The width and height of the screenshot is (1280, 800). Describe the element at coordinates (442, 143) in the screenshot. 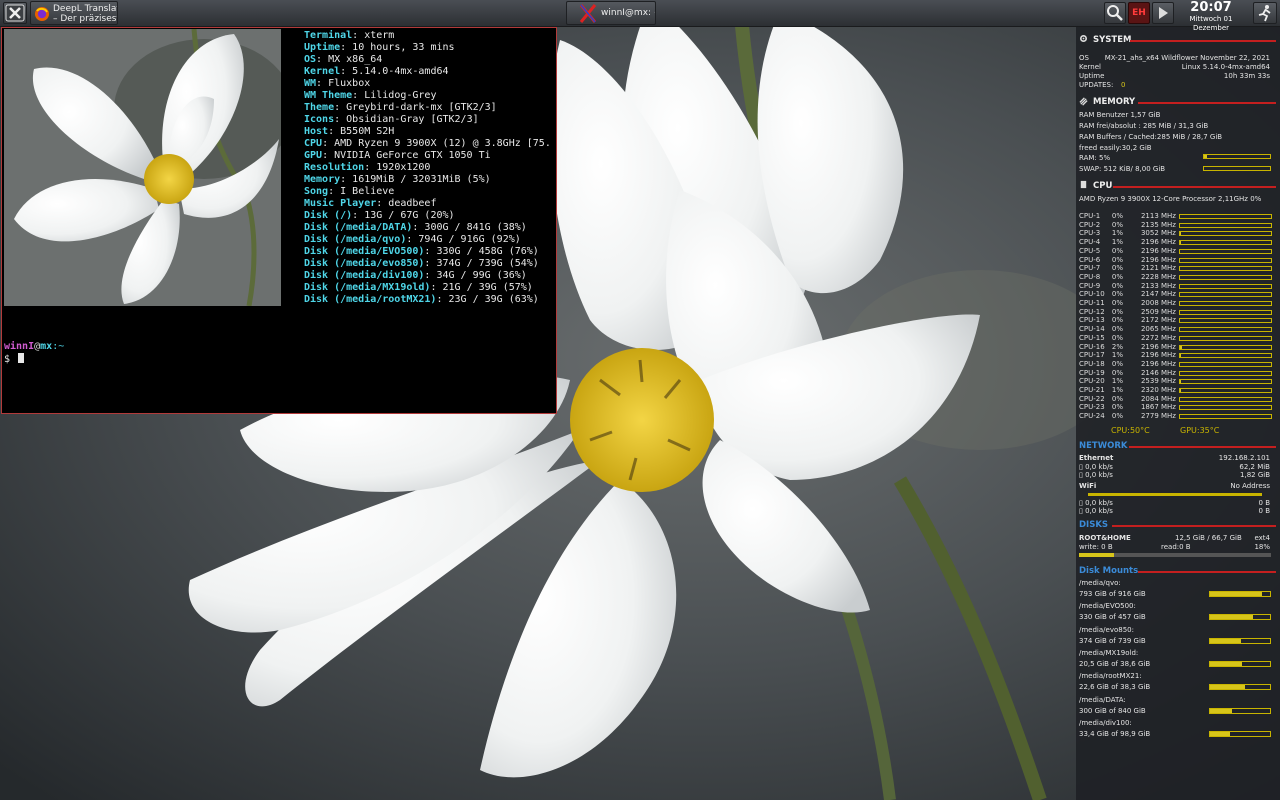

I see `neofetch-value: AMD Ryzen 9 3900X (12) @ 3.8GHz [75.` at that location.